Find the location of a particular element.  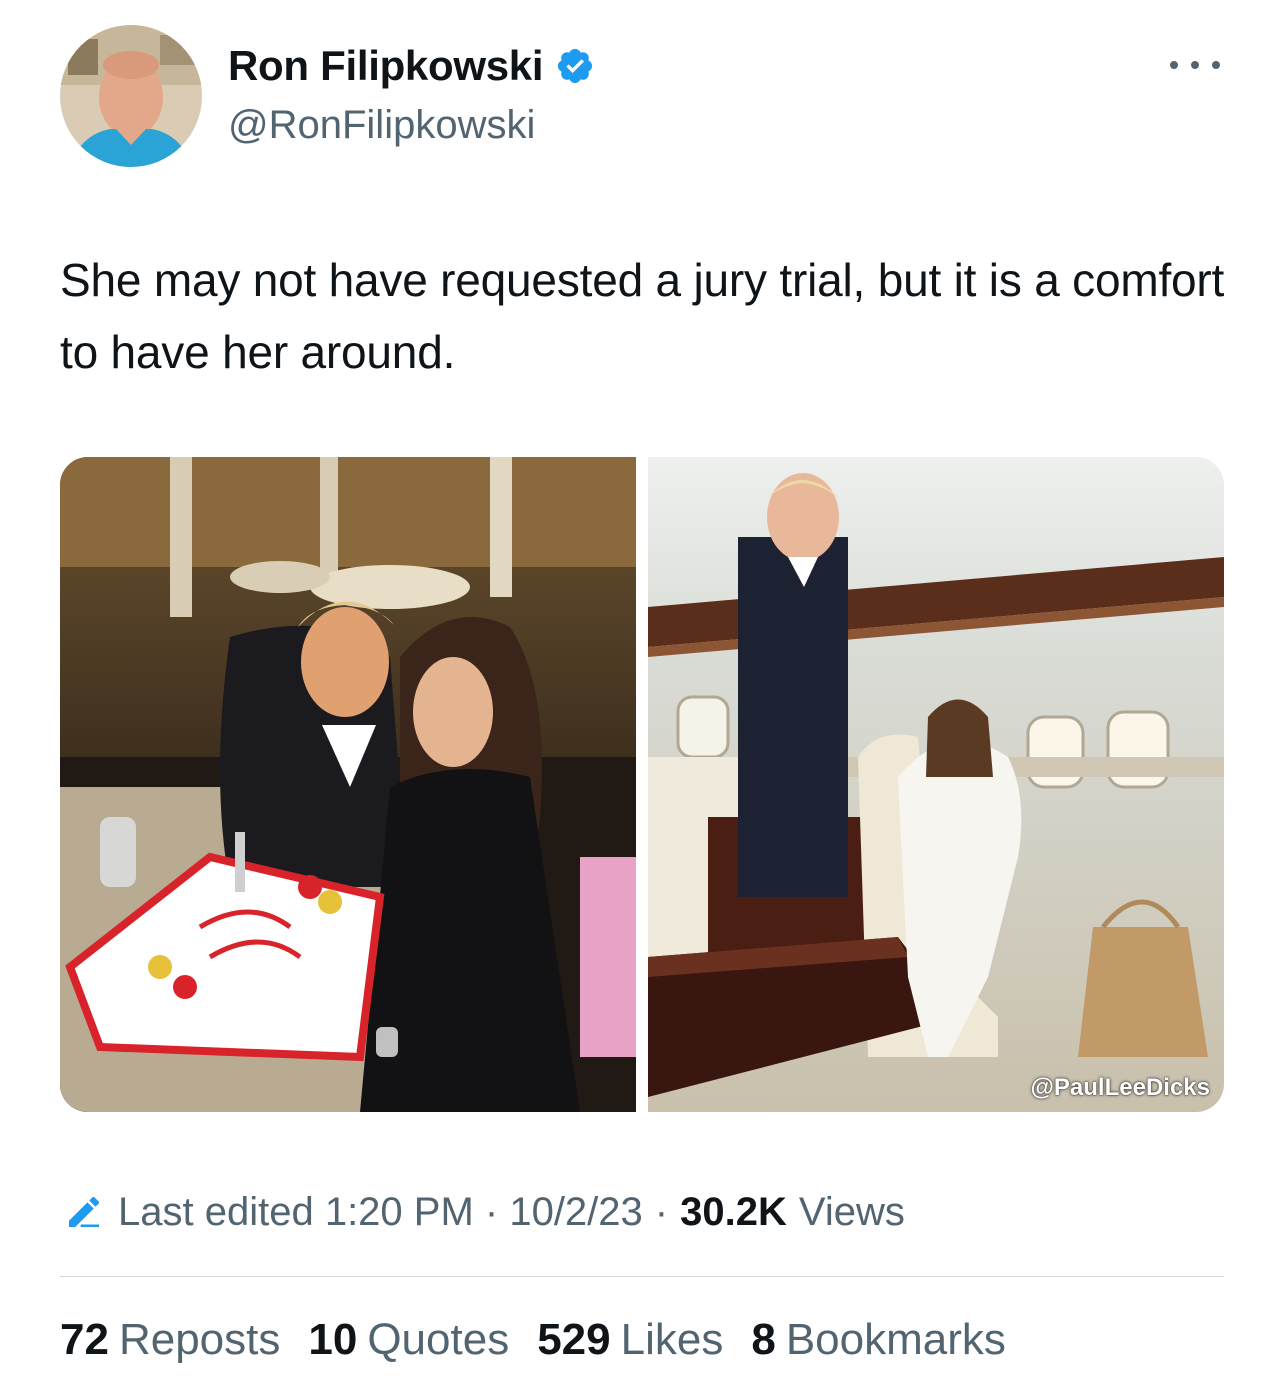

engagement-stats: 72 Reposts 10 Quotes 529 Likes 8 Bookmarks is located at coordinates (547, 1340).